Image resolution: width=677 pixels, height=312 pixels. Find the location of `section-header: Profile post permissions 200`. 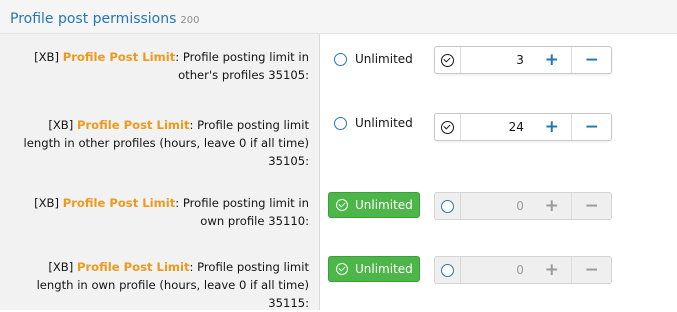

section-header: Profile post permissions 200 is located at coordinates (338, 17).